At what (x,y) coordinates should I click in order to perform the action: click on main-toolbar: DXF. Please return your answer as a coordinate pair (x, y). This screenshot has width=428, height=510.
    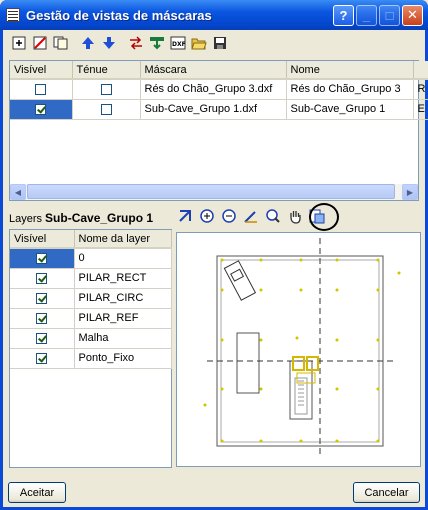
    Looking at the image, I should click on (214, 43).